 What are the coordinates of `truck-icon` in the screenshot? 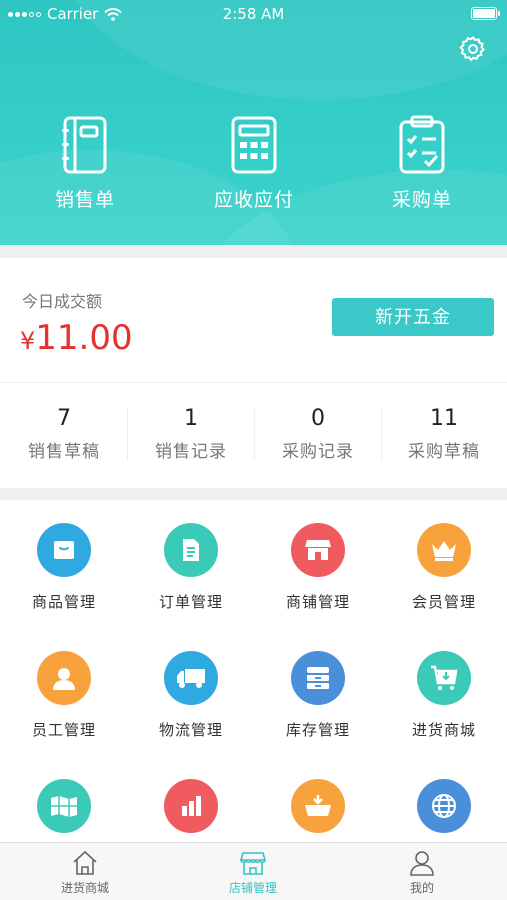 It's located at (191, 678).